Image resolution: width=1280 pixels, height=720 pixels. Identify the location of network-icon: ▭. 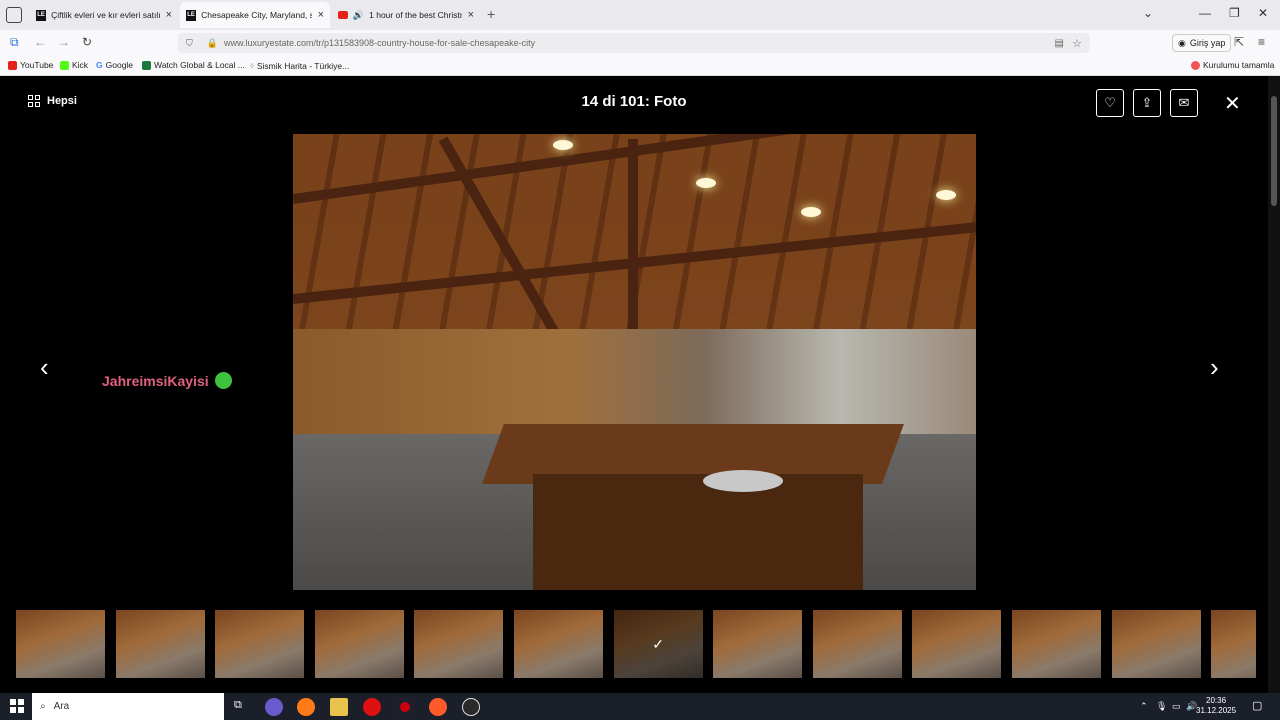
(1176, 706).